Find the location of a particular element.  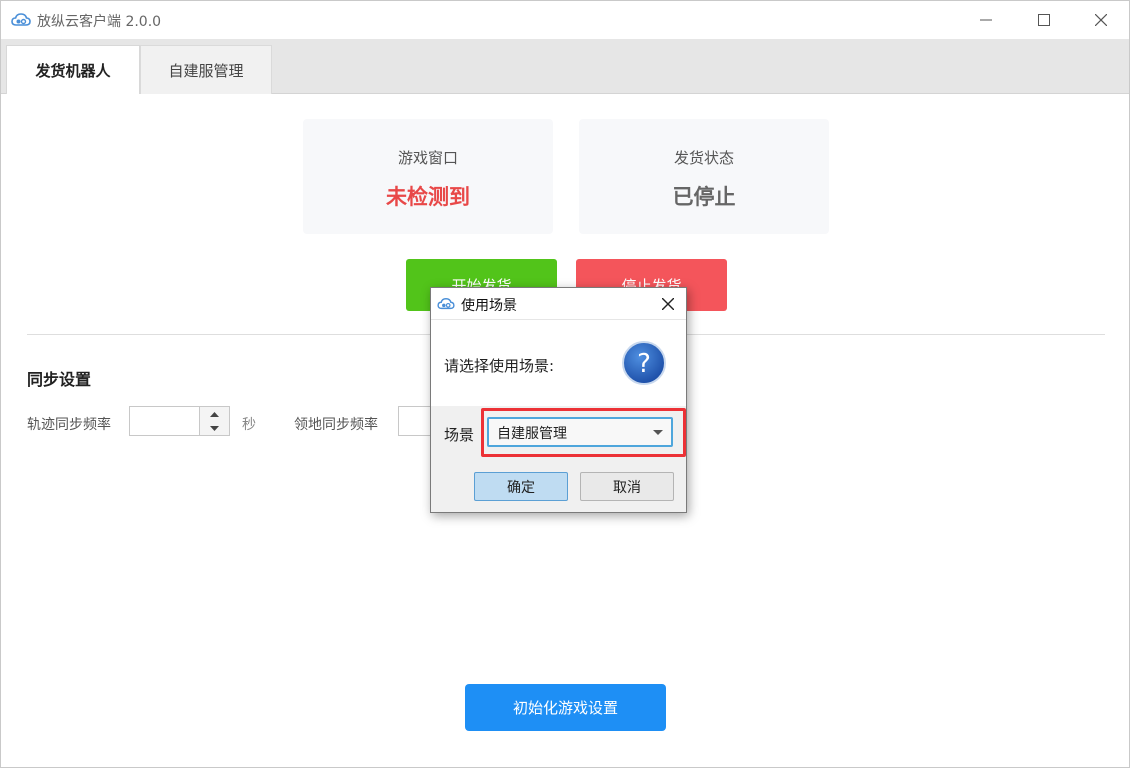

tab-delivery-robot: 发货机器人 is located at coordinates (73, 69).